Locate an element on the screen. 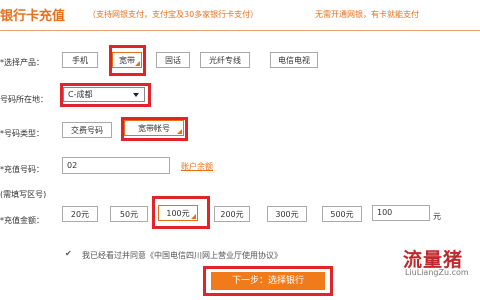 Image resolution: width=480 pixels, height=300 pixels. number-type-option-payment: 交费号码 is located at coordinates (87, 130).